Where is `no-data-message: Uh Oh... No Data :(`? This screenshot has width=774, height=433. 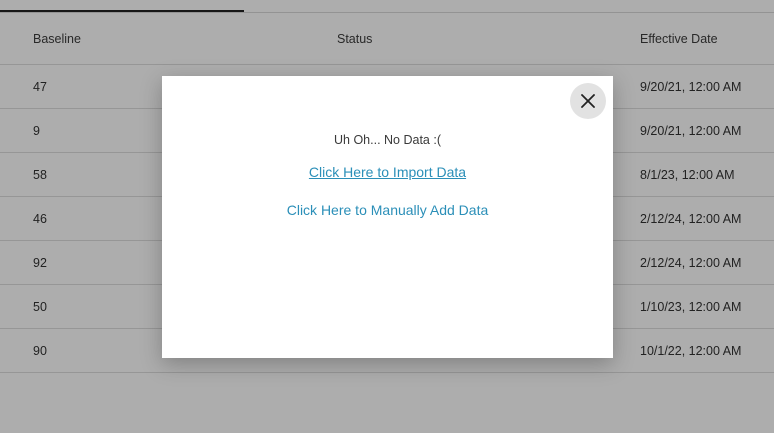
no-data-message: Uh Oh... No Data :( is located at coordinates (387, 140).